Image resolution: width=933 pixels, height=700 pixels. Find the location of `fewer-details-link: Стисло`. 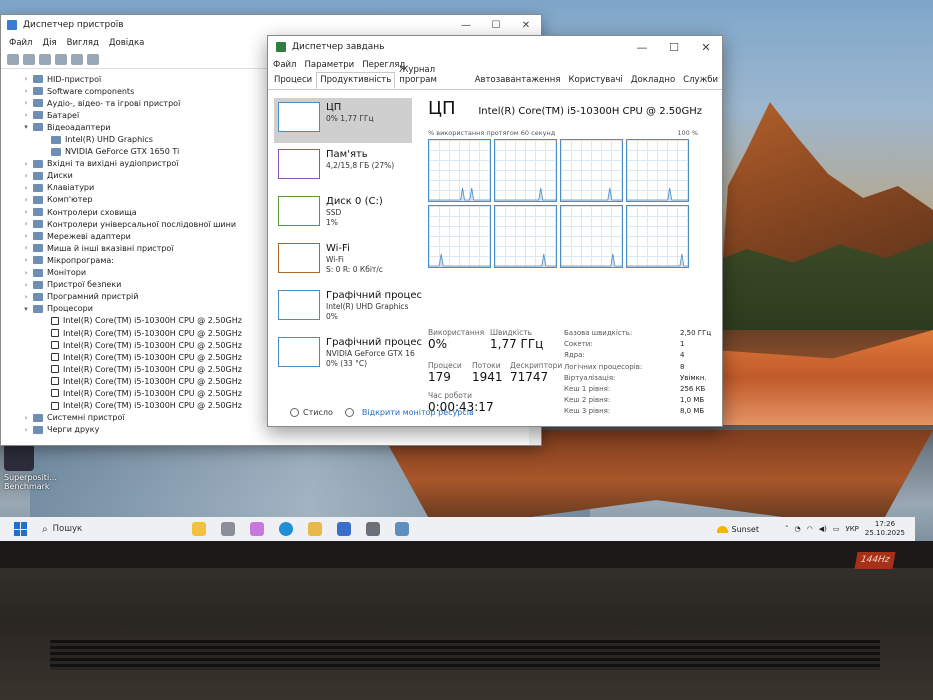

fewer-details-link: Стисло is located at coordinates (318, 412).